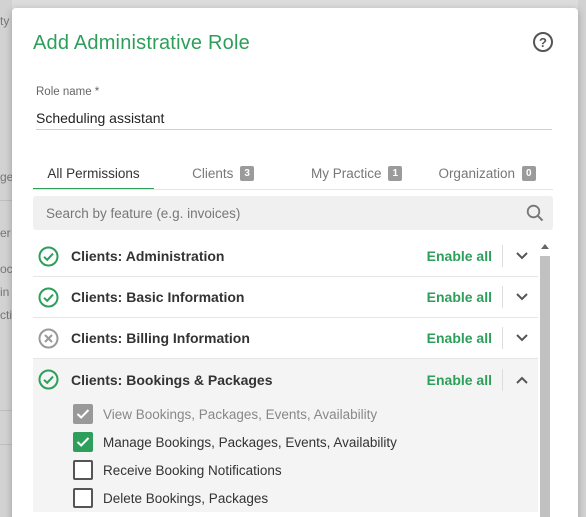  I want to click on permission-name: Clients: Bookings & Packages, so click(172, 379).